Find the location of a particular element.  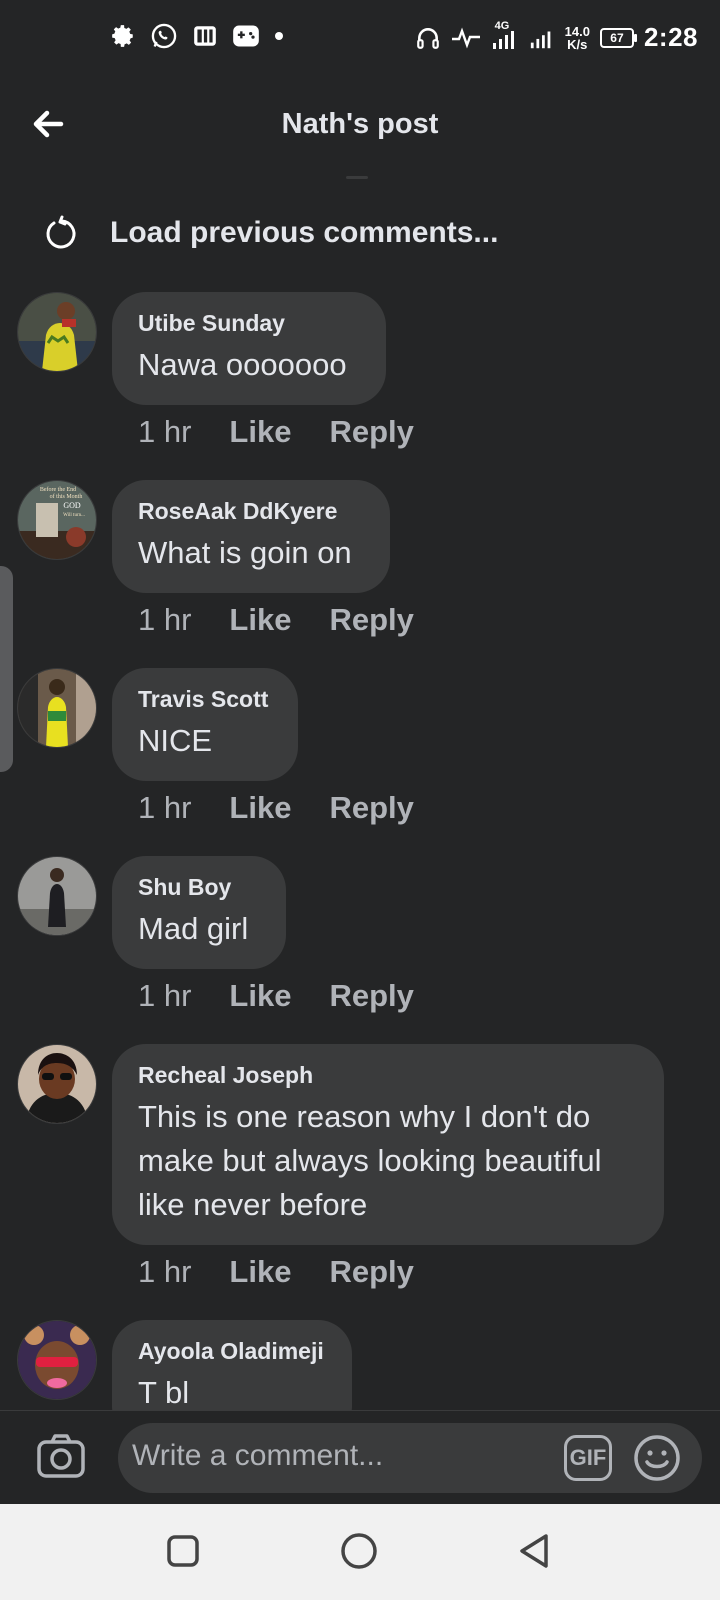

avatar-caption: Before the End is located at coordinates (58, 489).